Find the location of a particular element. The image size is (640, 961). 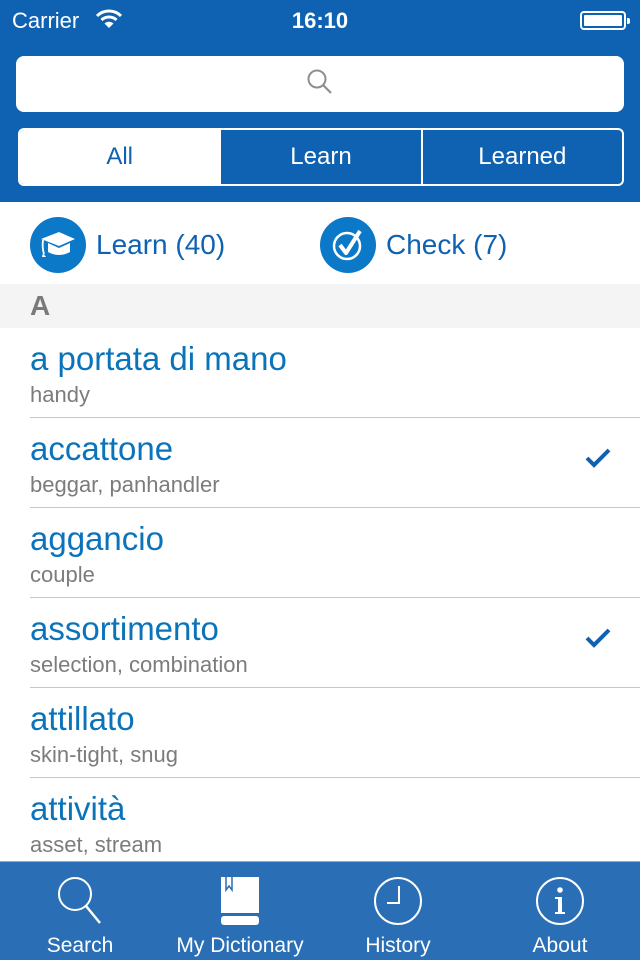

clock-time: 16:10 is located at coordinates (320, 20).